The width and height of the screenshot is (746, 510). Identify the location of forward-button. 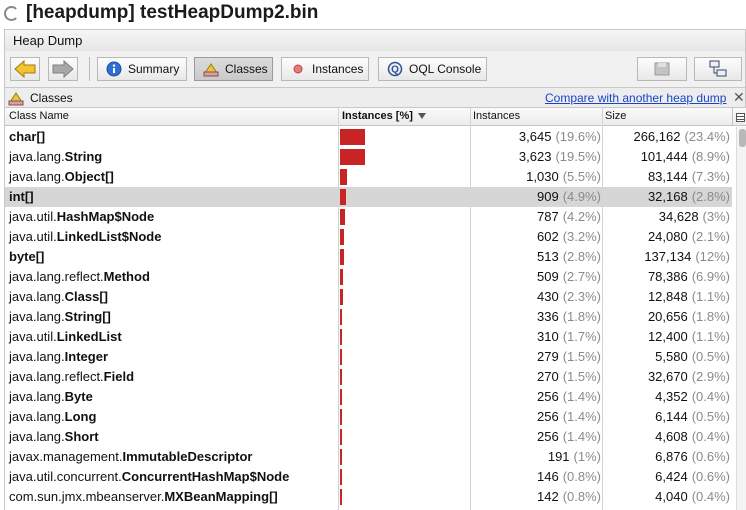
(63, 69).